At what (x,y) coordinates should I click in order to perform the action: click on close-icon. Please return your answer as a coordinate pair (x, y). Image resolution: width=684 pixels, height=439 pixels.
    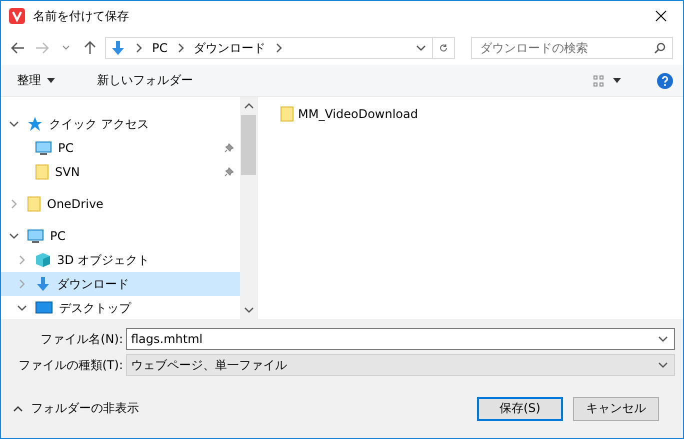
    Looking at the image, I should click on (661, 16).